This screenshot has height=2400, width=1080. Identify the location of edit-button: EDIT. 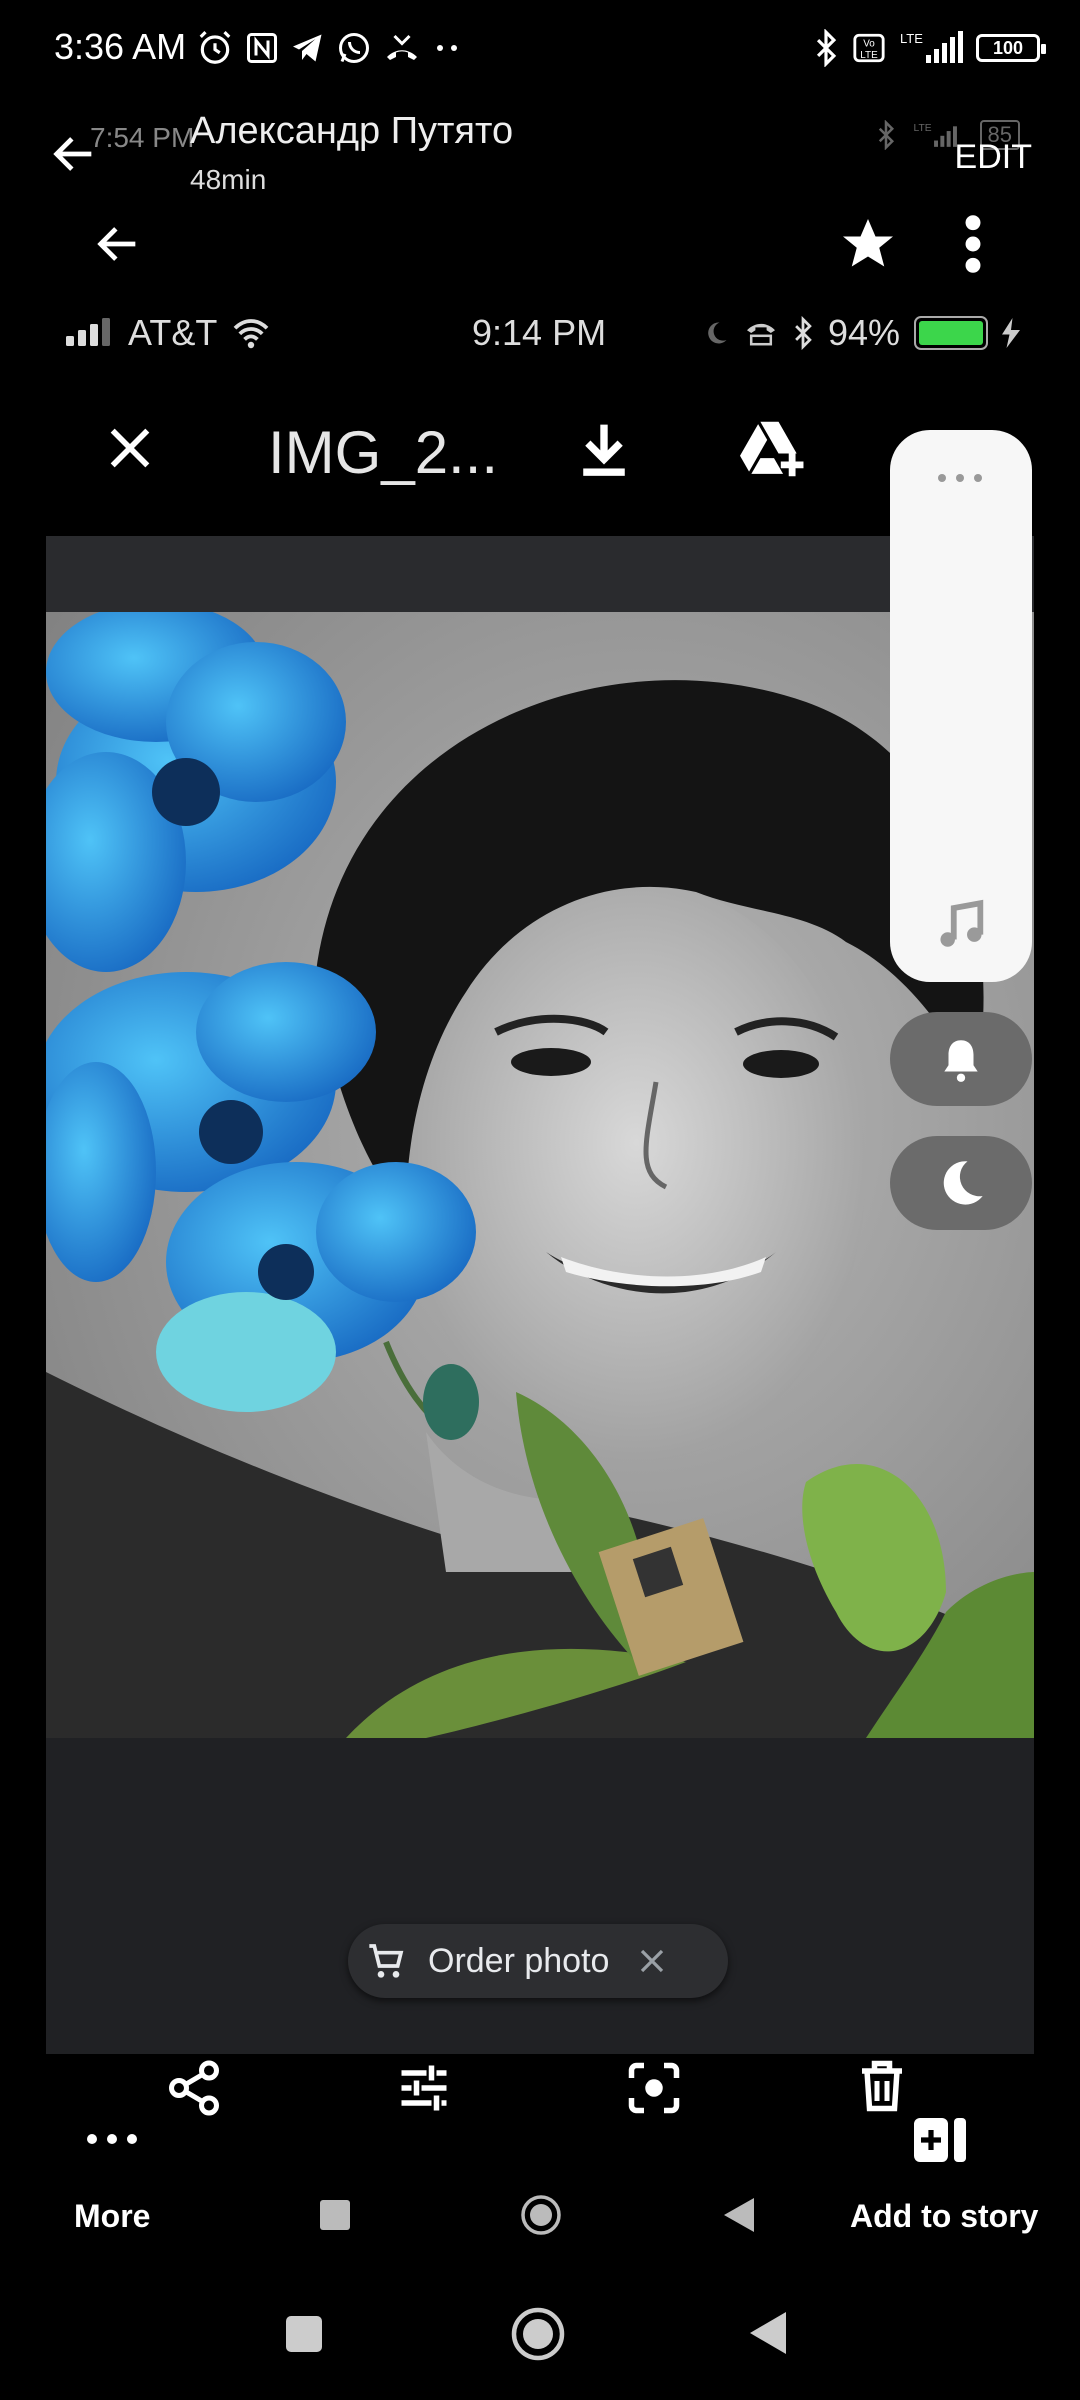
(993, 157).